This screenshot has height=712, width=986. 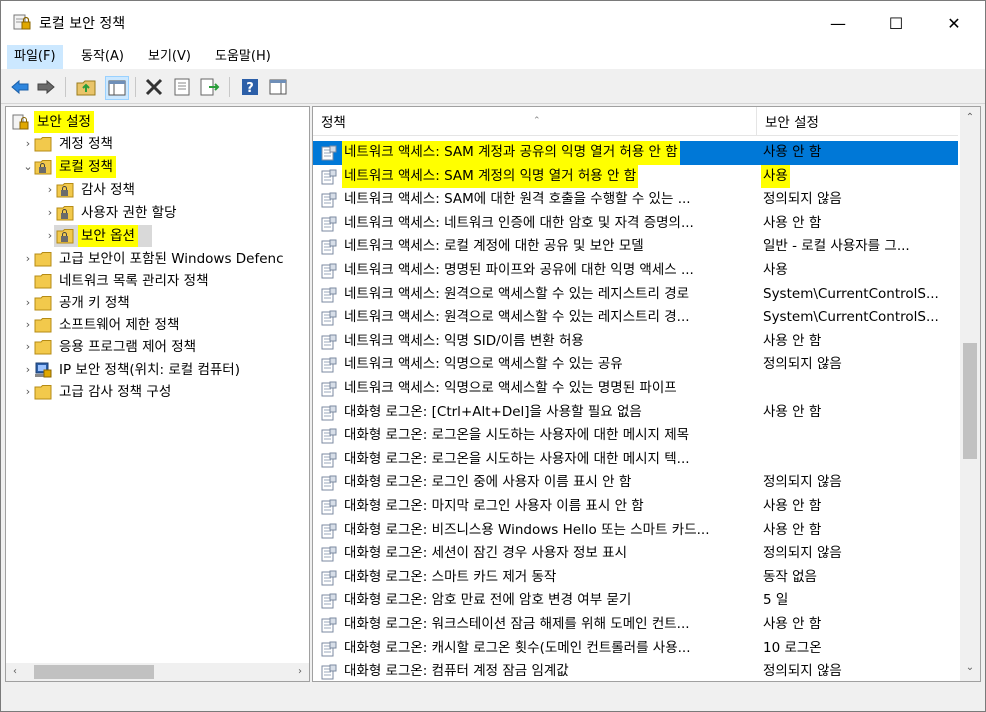 I want to click on policy-row: 네트워크 액세스: 명명된 파이프와 공유에 대한 익명 액세스 ... 사용, so click(x=635, y=271).